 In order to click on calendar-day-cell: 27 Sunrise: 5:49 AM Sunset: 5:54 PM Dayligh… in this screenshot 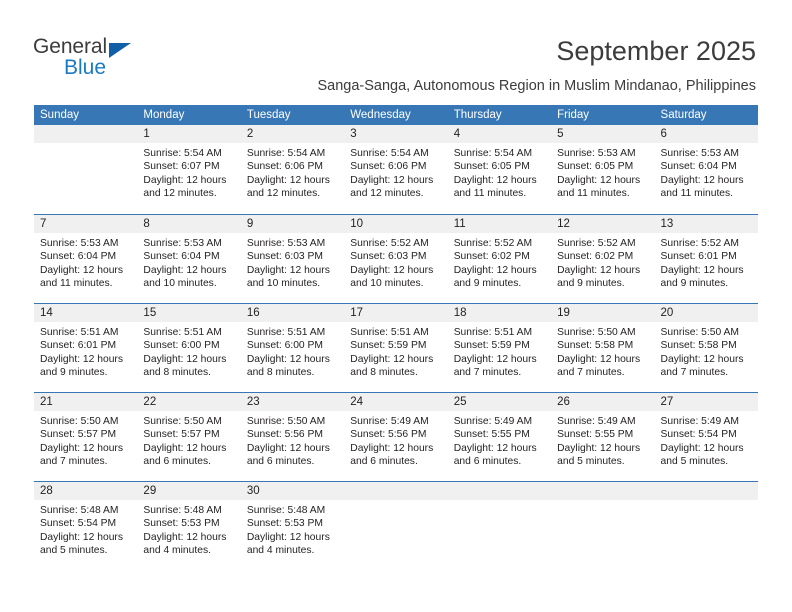, I will do `click(706, 437)`.